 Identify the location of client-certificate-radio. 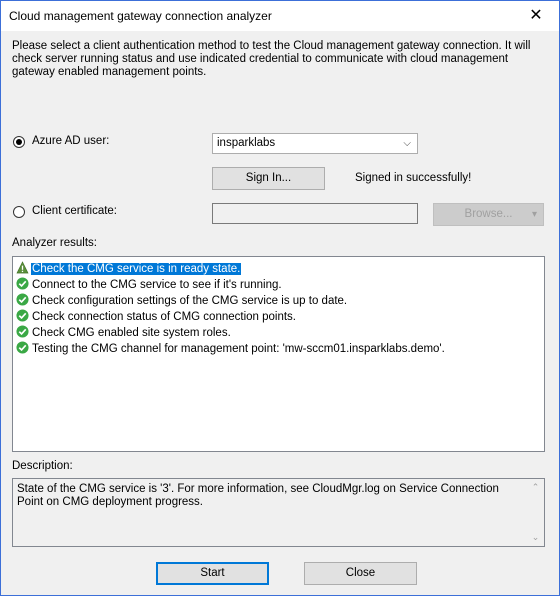
(19, 212).